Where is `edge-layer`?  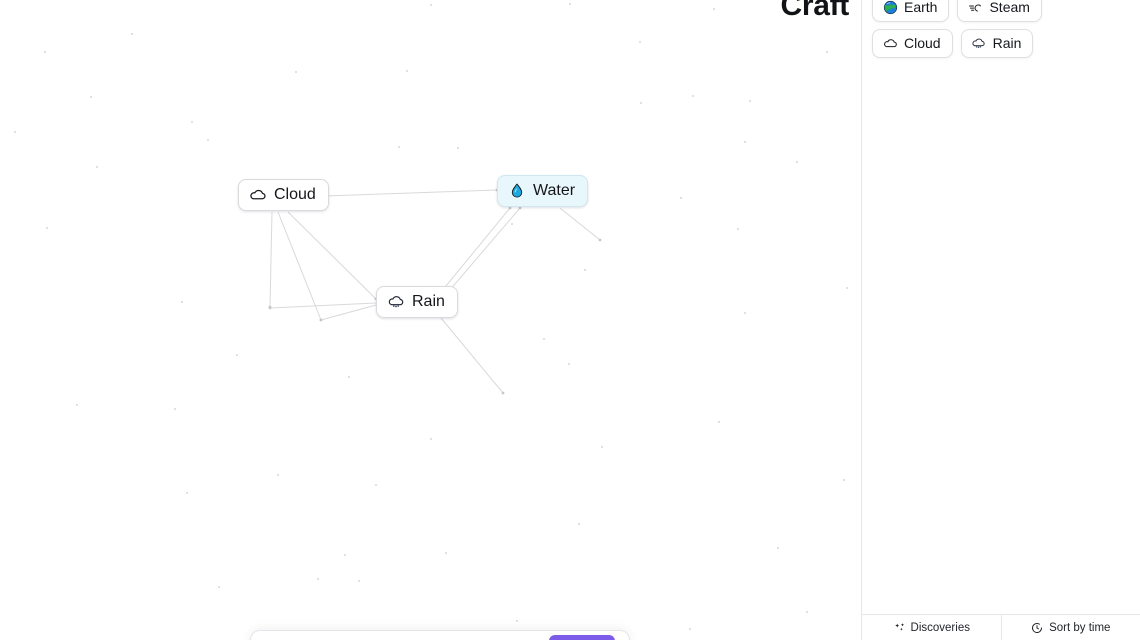 edge-layer is located at coordinates (435, 291).